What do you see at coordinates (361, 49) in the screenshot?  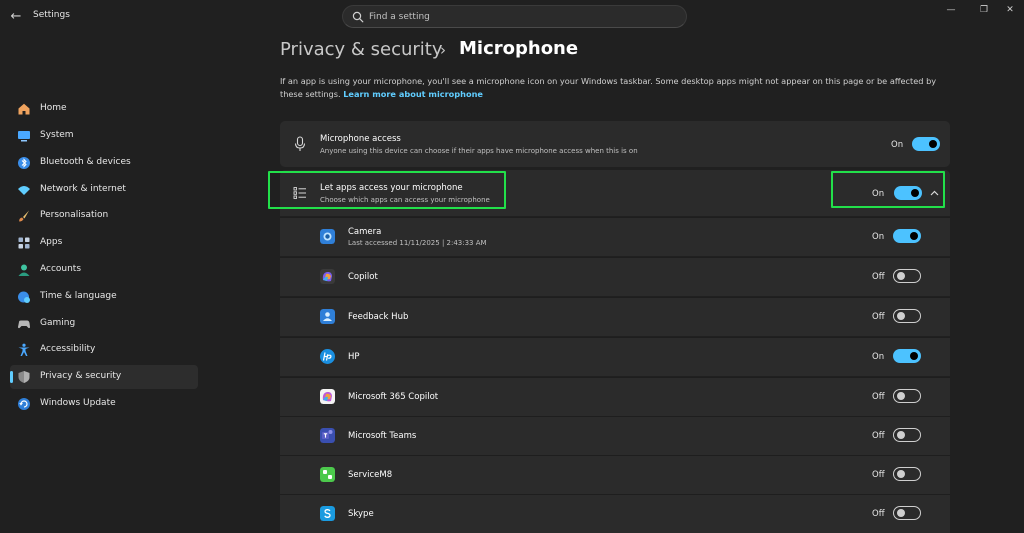 I see `breadcrumb-parent: Privacy & security` at bounding box center [361, 49].